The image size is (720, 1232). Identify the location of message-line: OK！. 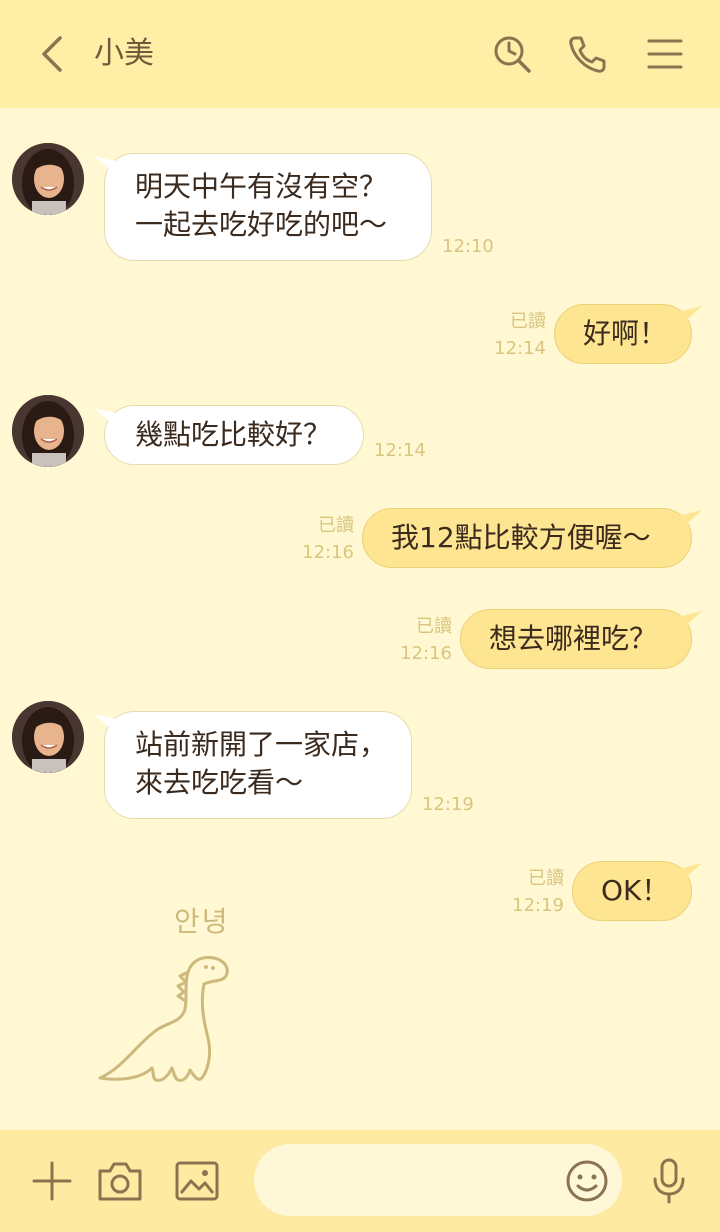
(635, 890).